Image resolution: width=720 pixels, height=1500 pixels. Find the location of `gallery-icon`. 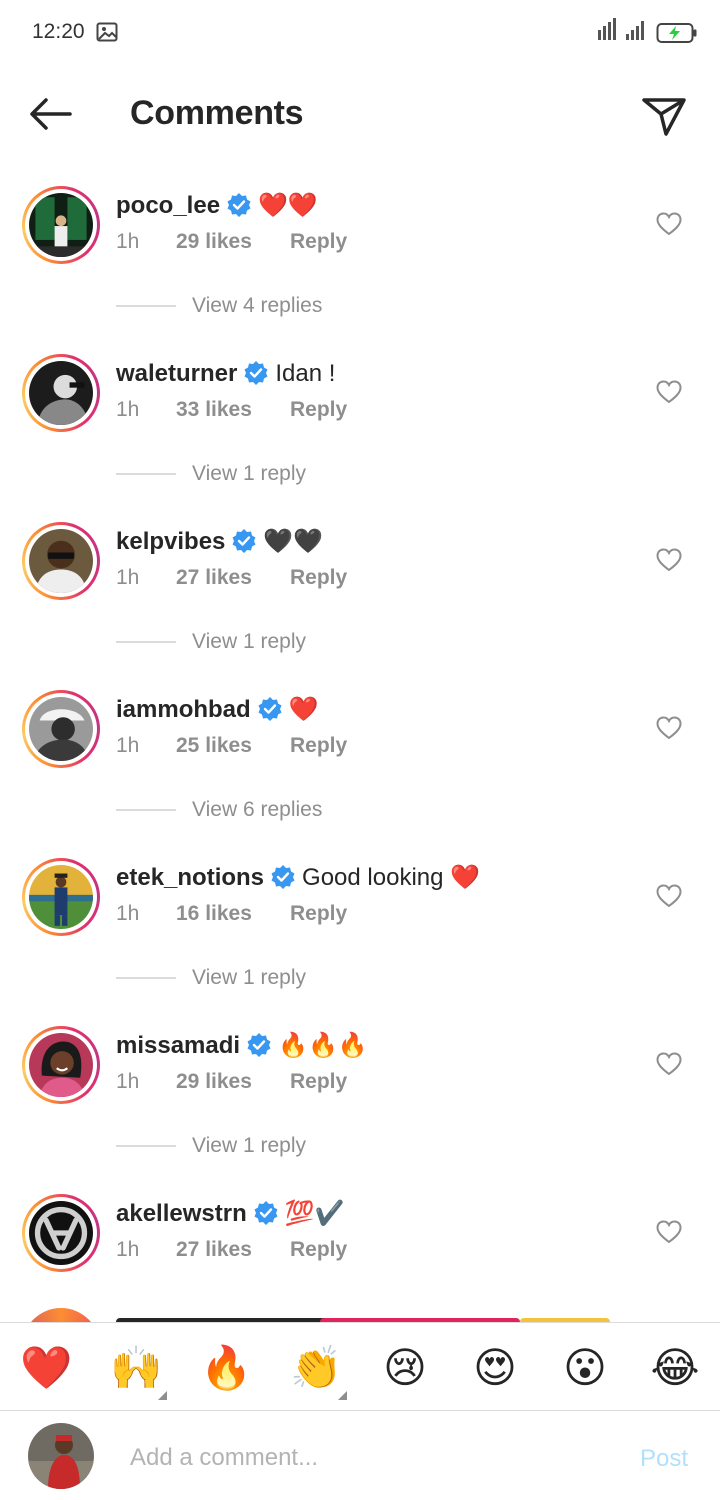

gallery-icon is located at coordinates (107, 32).